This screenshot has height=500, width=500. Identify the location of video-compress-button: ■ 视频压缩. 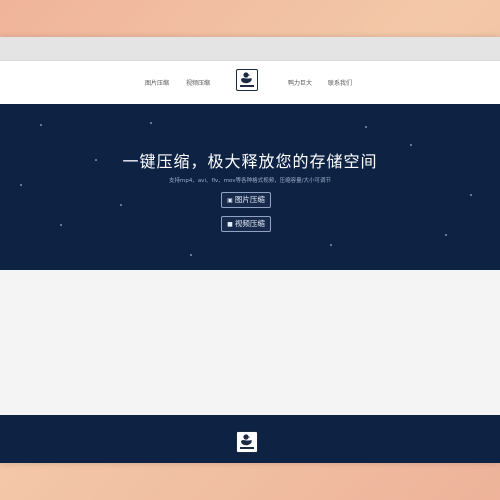
(246, 224).